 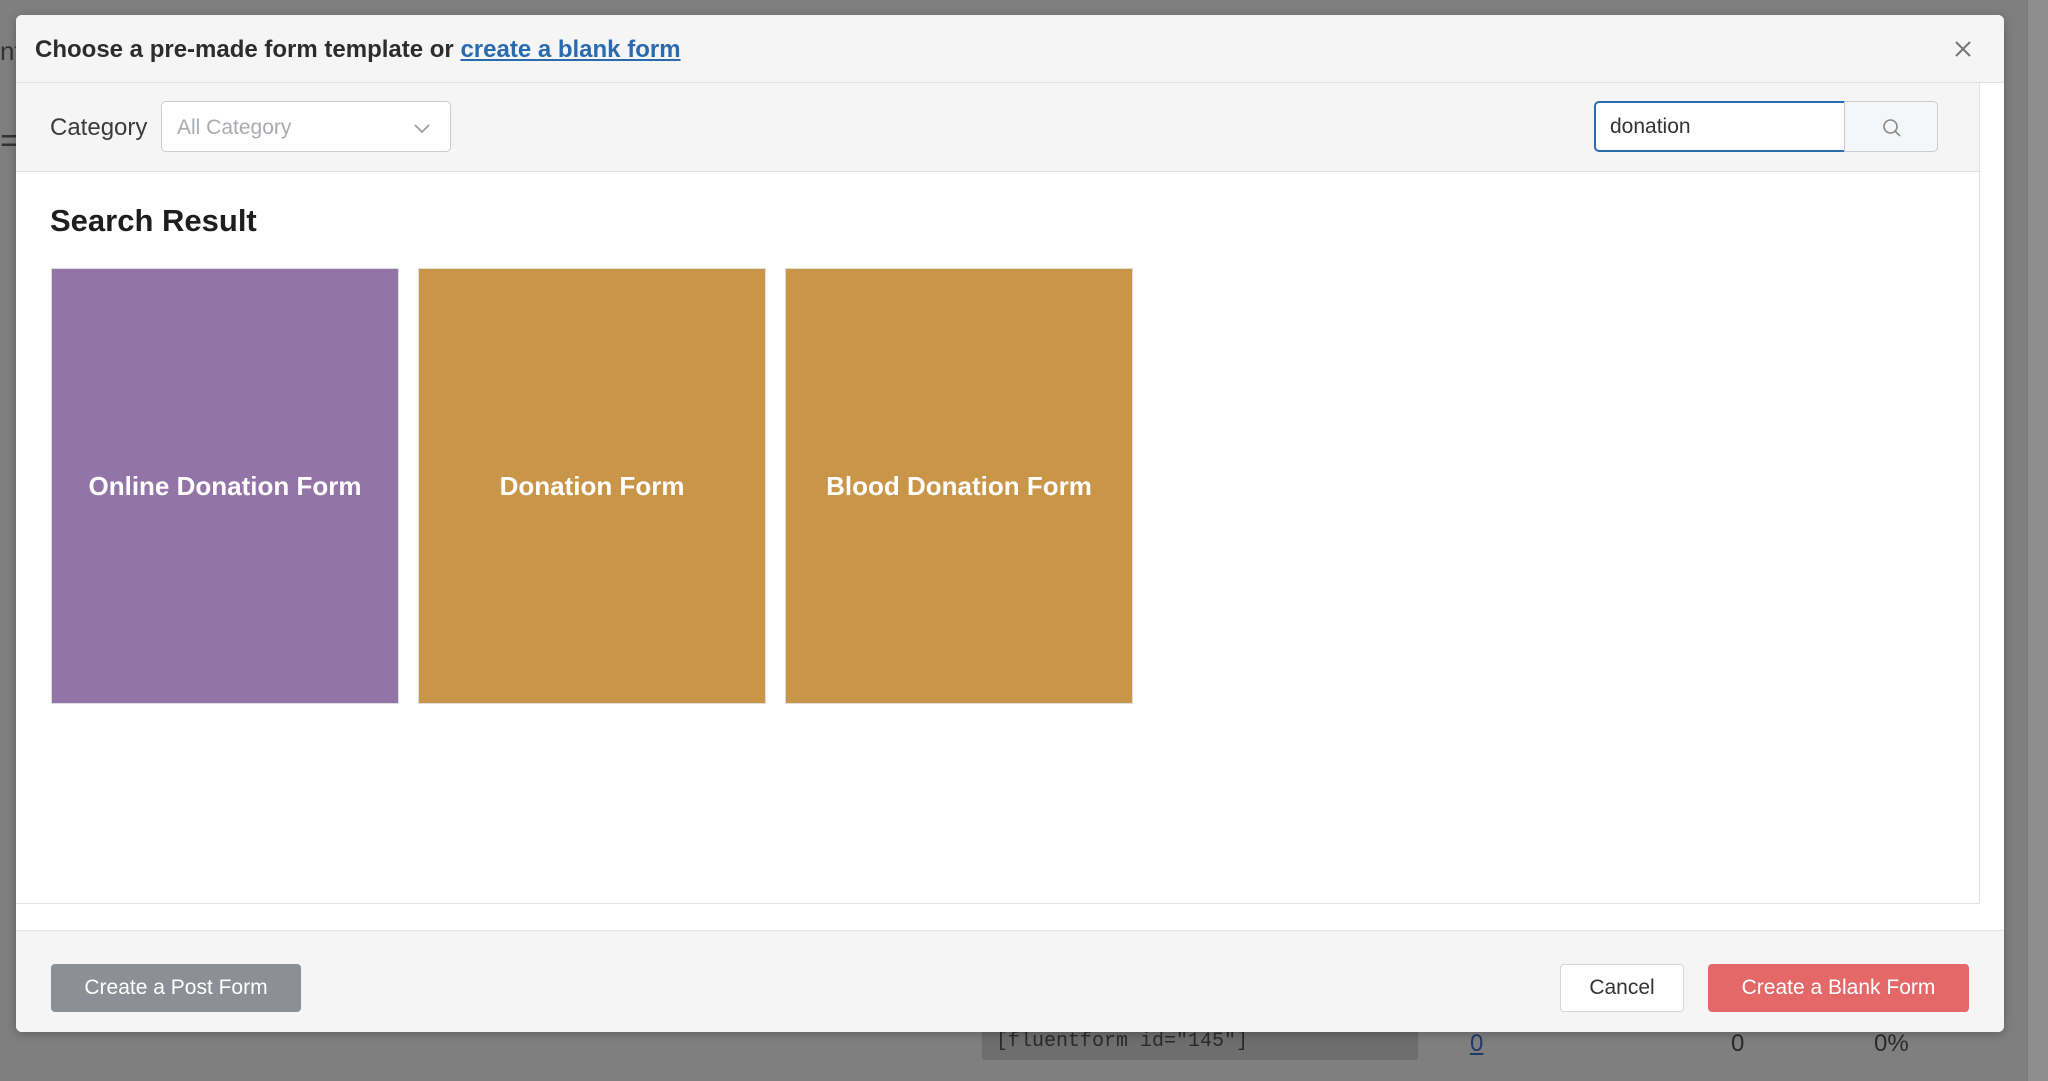 I want to click on close-button, so click(x=1963, y=49).